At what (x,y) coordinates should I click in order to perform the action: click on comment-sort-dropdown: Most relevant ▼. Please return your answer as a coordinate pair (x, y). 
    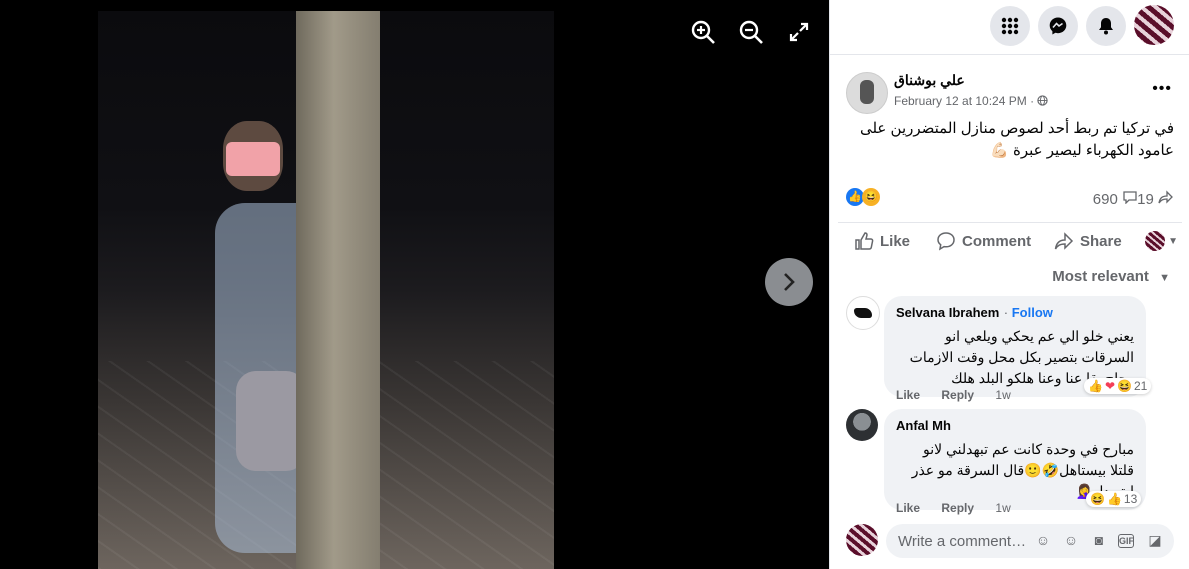
    Looking at the image, I should click on (1111, 276).